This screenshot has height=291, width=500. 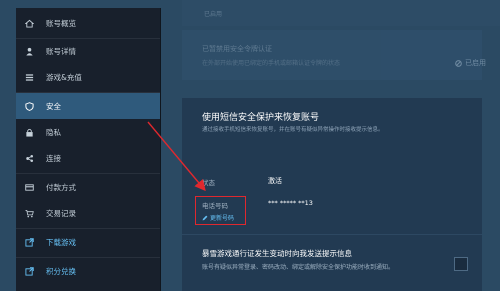 What do you see at coordinates (277, 253) in the screenshot?
I see `notify-title: 暴雪游戏通行证发生变动时向我发送提示信息` at bounding box center [277, 253].